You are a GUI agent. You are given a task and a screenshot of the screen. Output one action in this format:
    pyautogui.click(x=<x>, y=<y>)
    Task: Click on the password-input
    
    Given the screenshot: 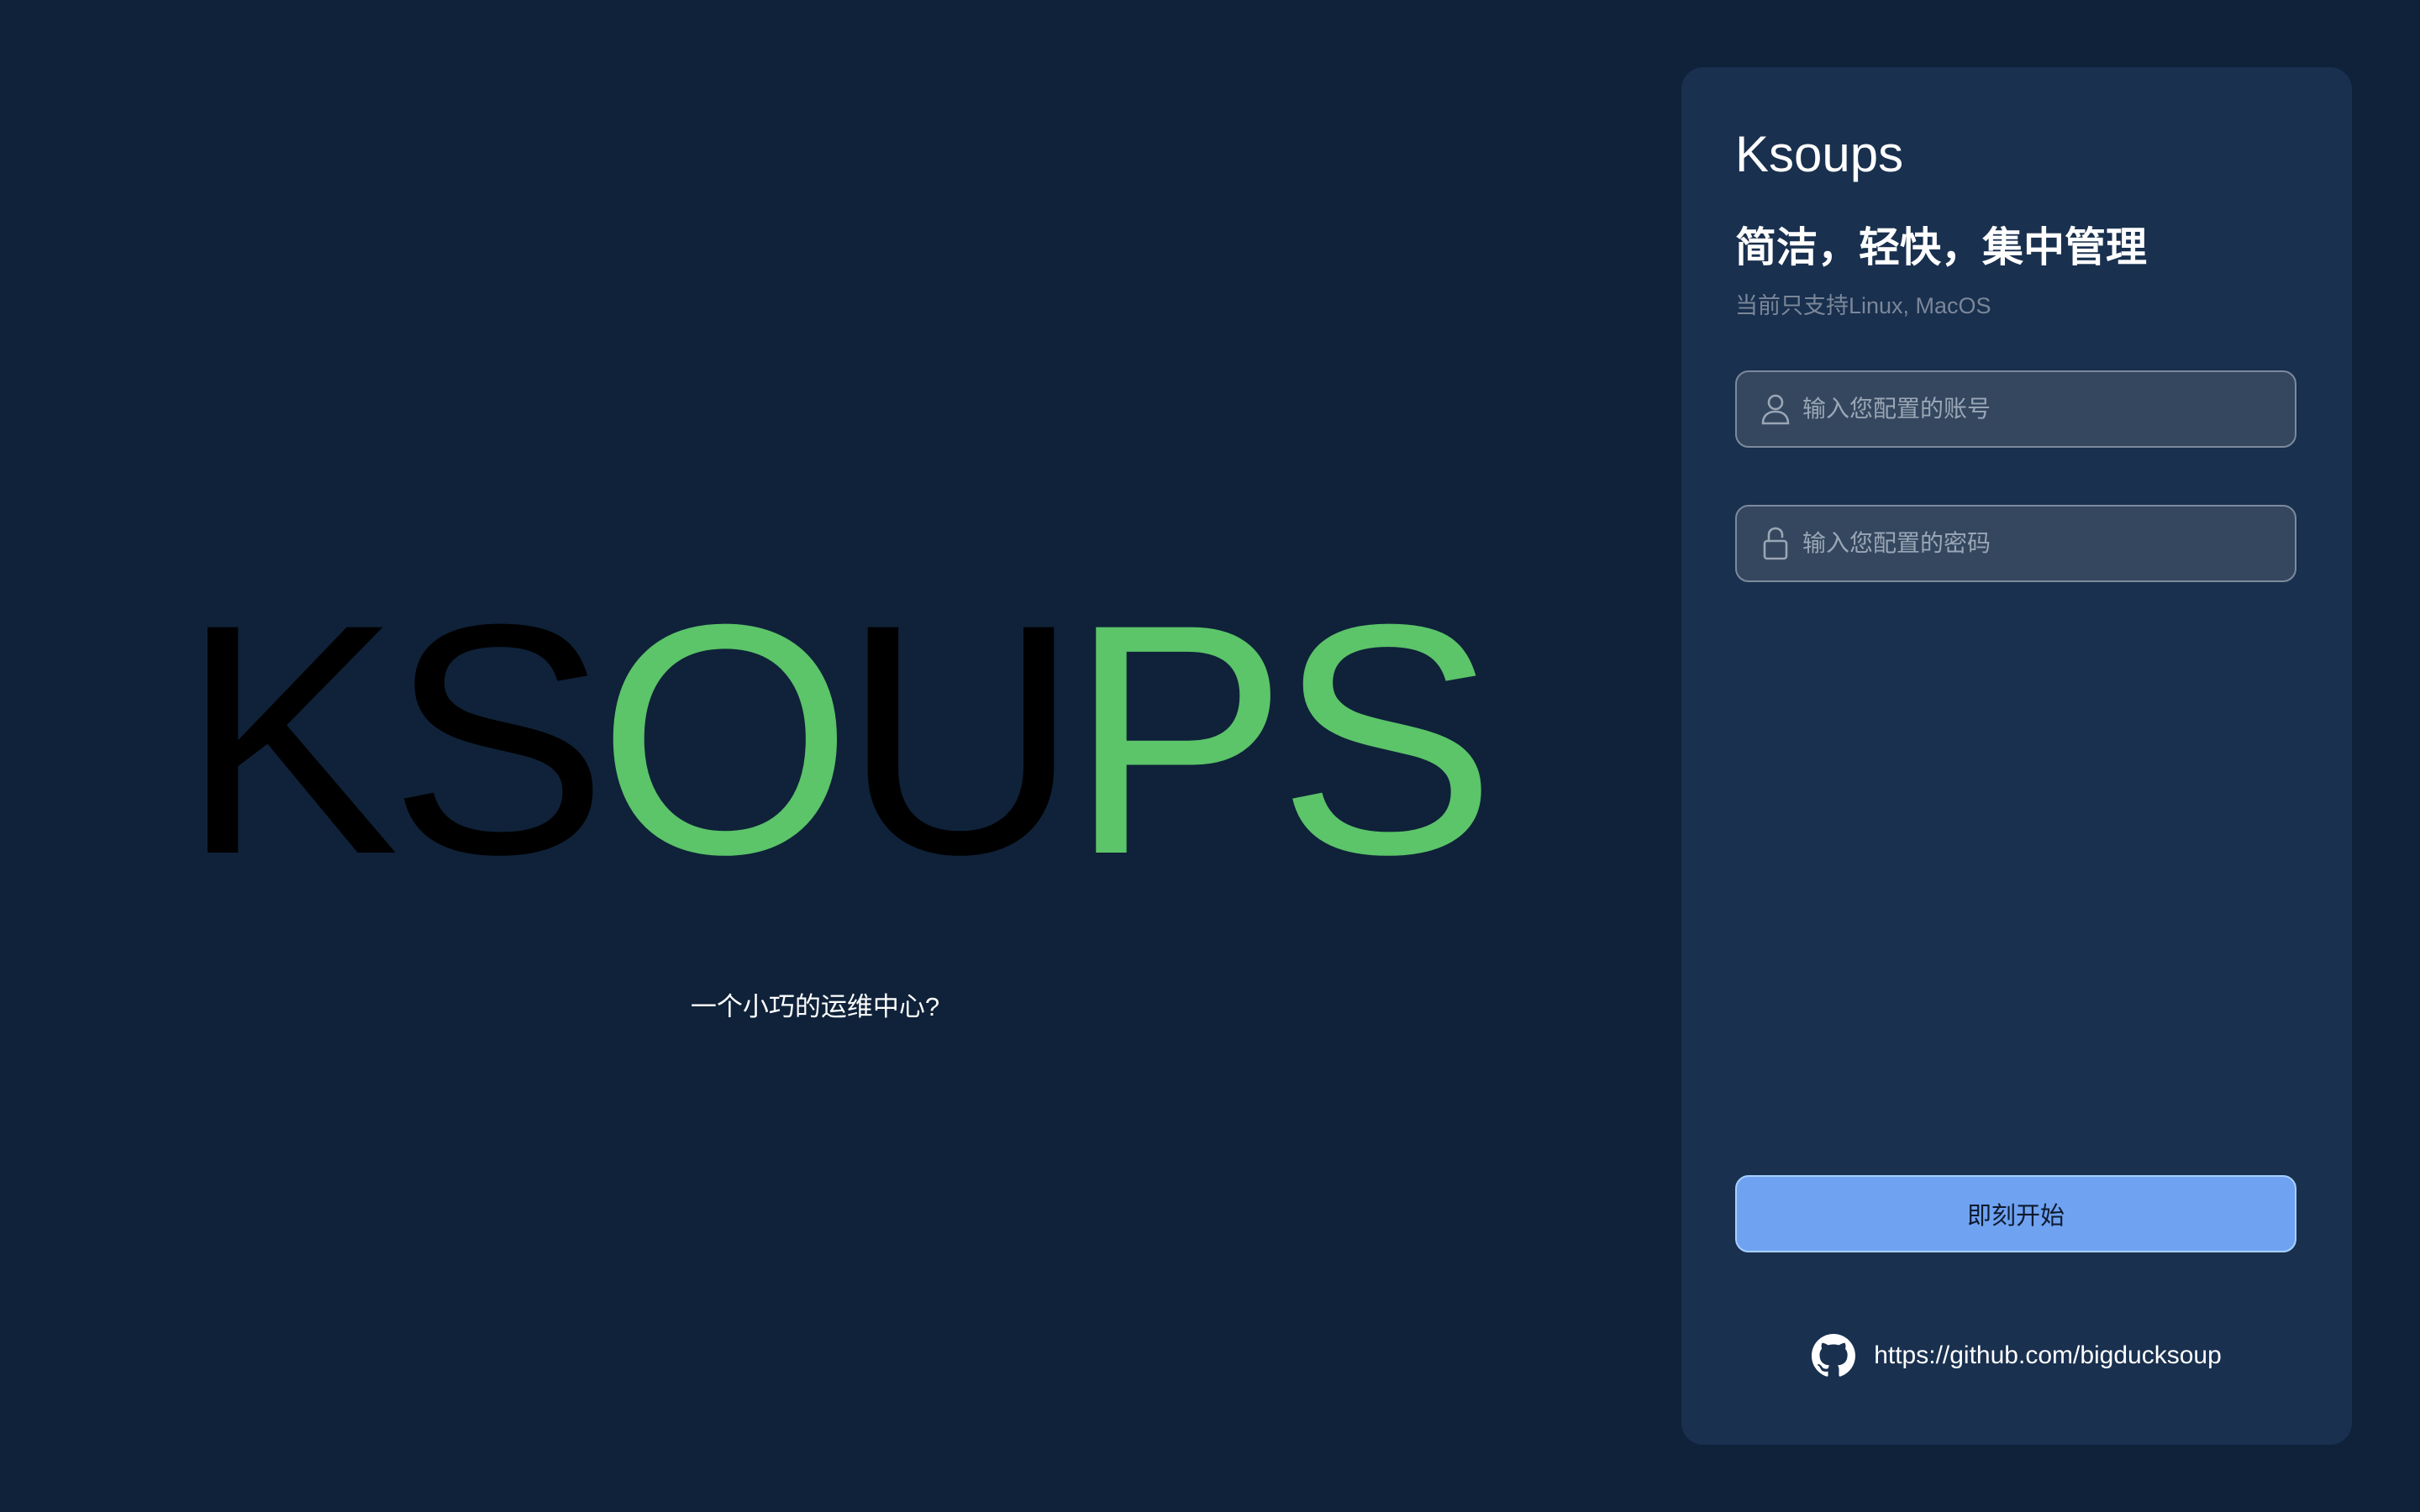 What is the action you would take?
    pyautogui.click(x=2048, y=543)
    